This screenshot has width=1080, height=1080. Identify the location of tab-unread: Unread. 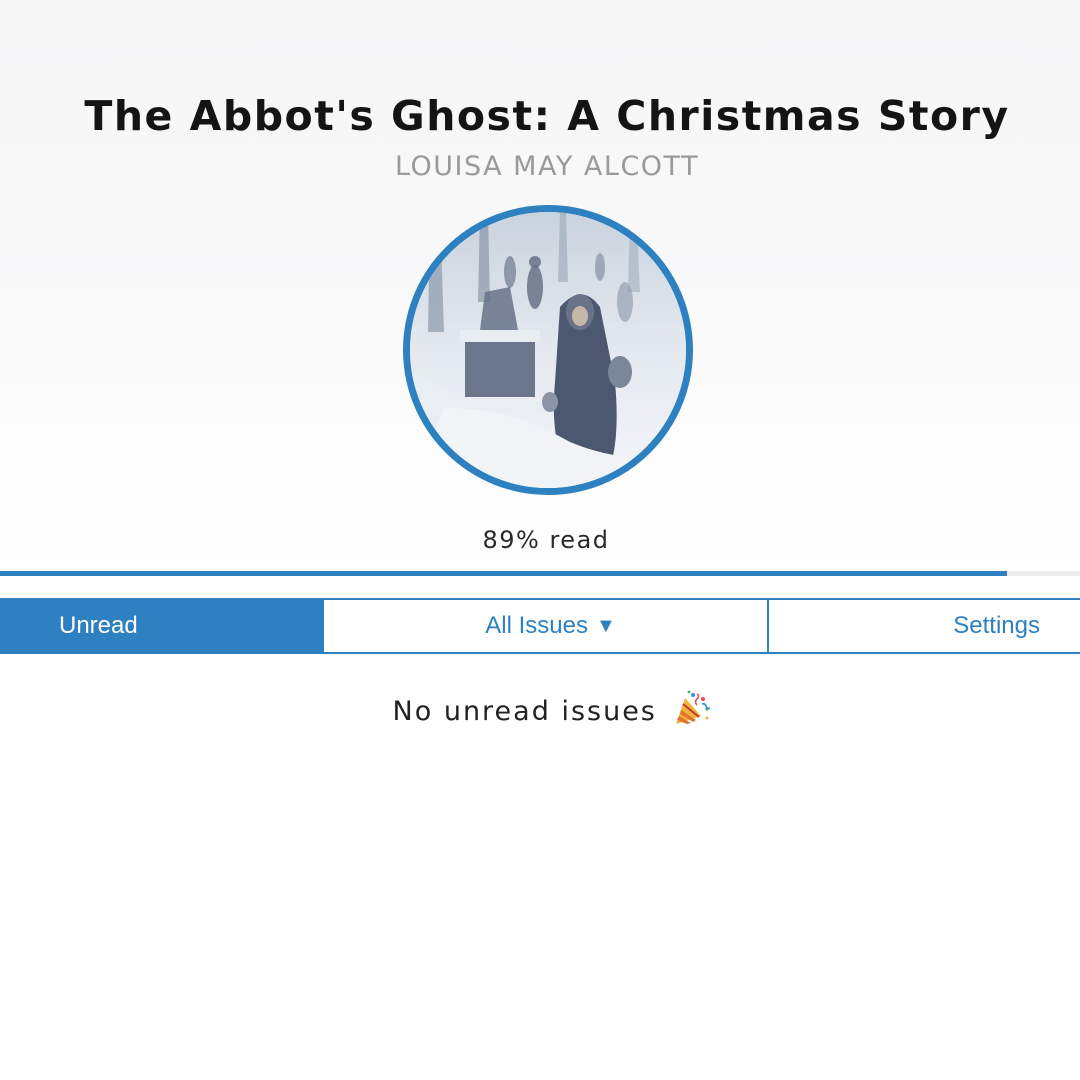
(162, 626).